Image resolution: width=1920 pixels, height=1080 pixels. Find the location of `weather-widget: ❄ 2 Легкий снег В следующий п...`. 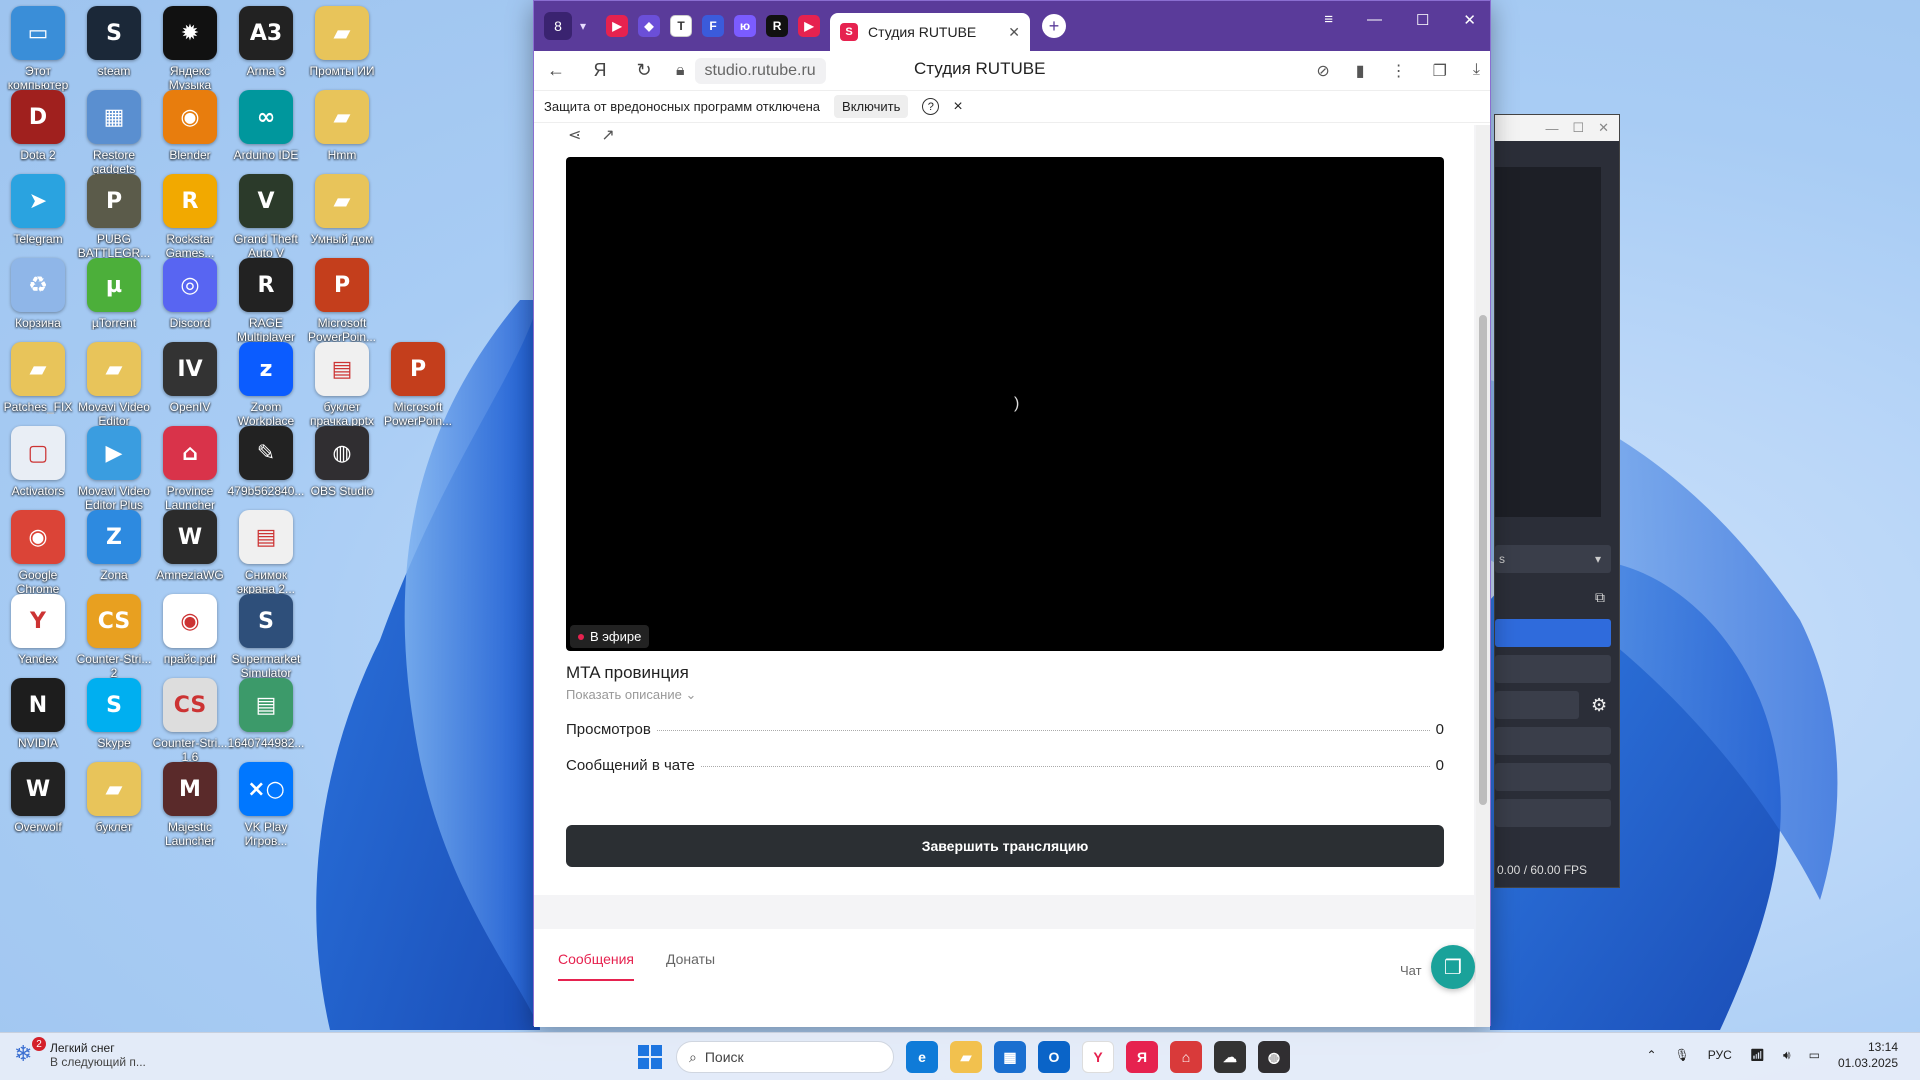

weather-widget: ❄ 2 Легкий снег В следующий п... is located at coordinates (80, 1053).